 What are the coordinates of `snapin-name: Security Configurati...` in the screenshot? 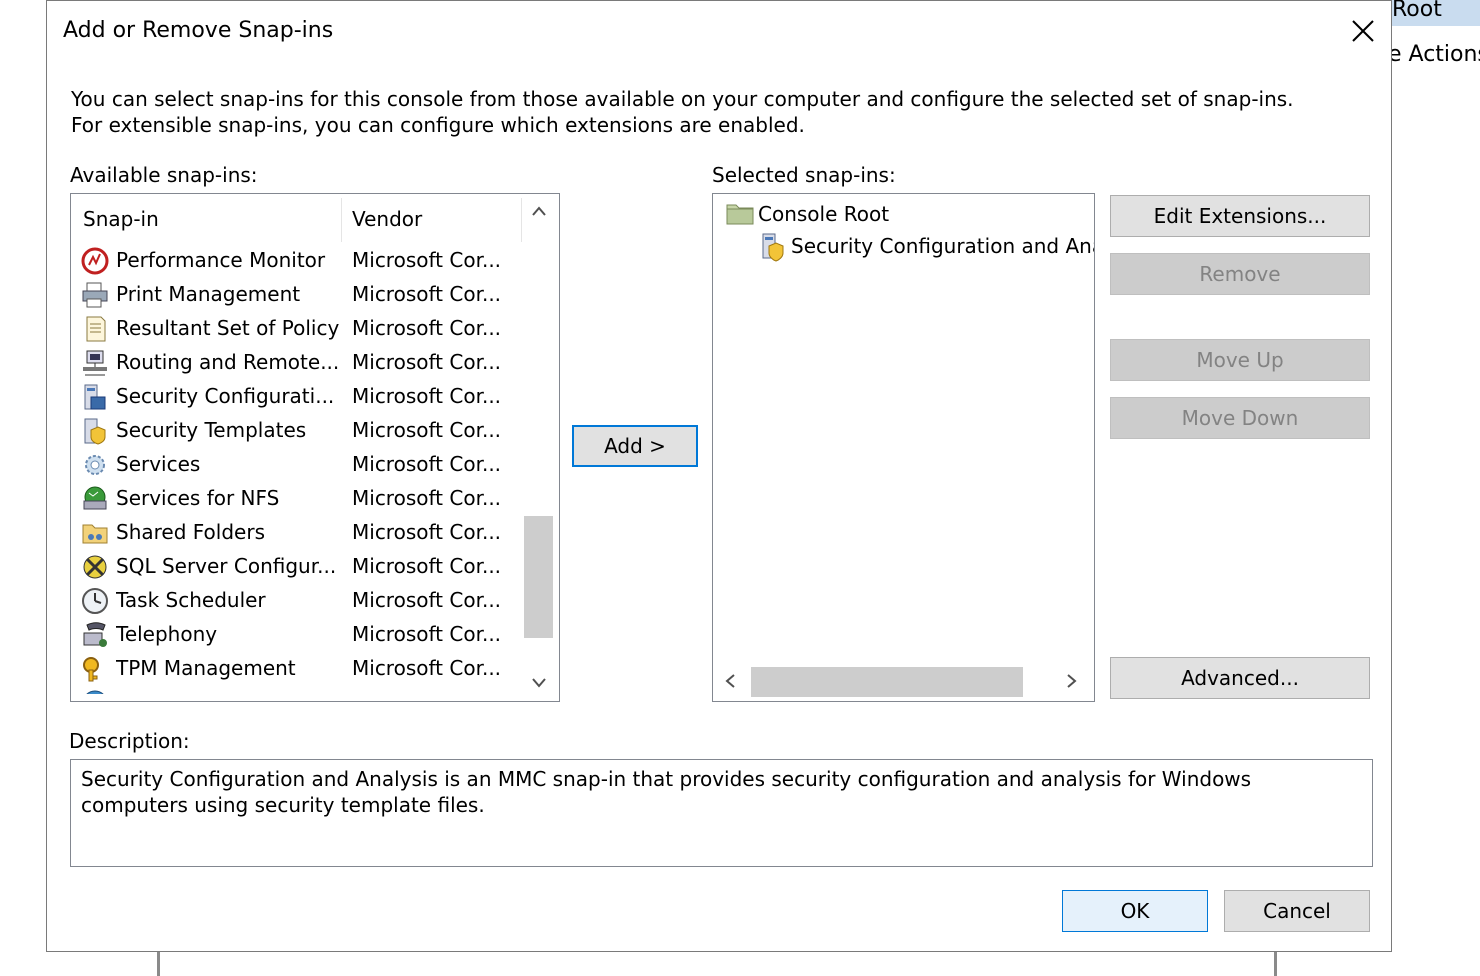 It's located at (225, 396).